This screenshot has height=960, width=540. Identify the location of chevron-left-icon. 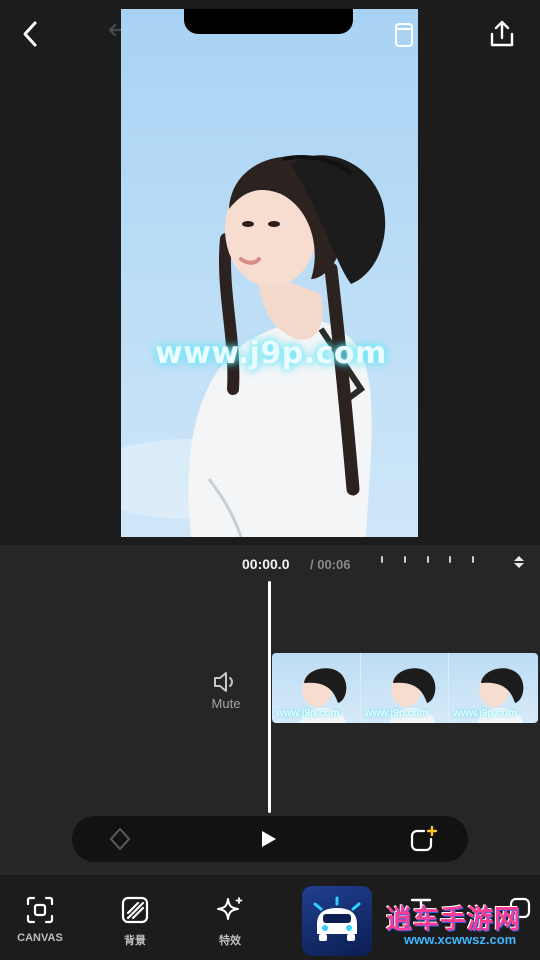
(30, 34).